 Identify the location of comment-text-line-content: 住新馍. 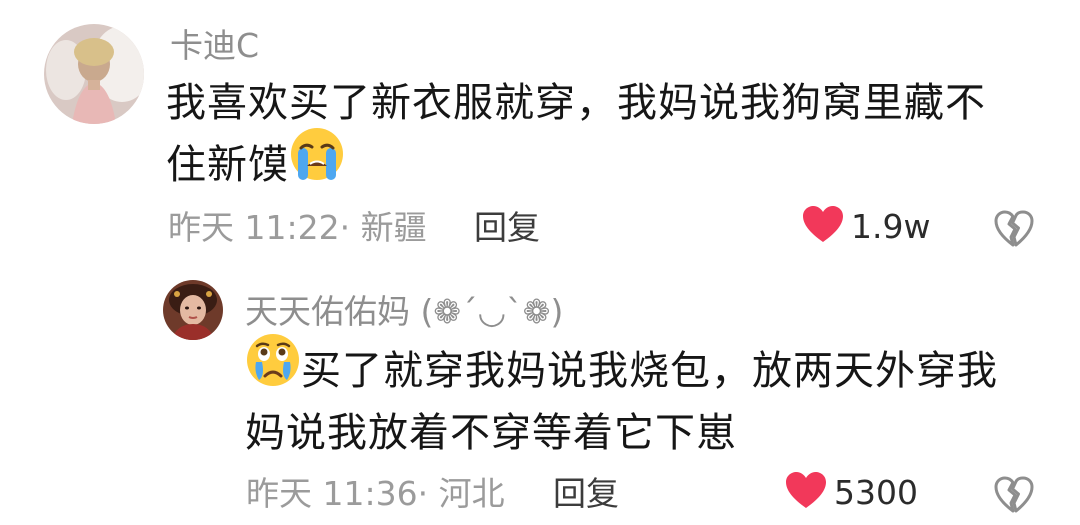
(227, 165).